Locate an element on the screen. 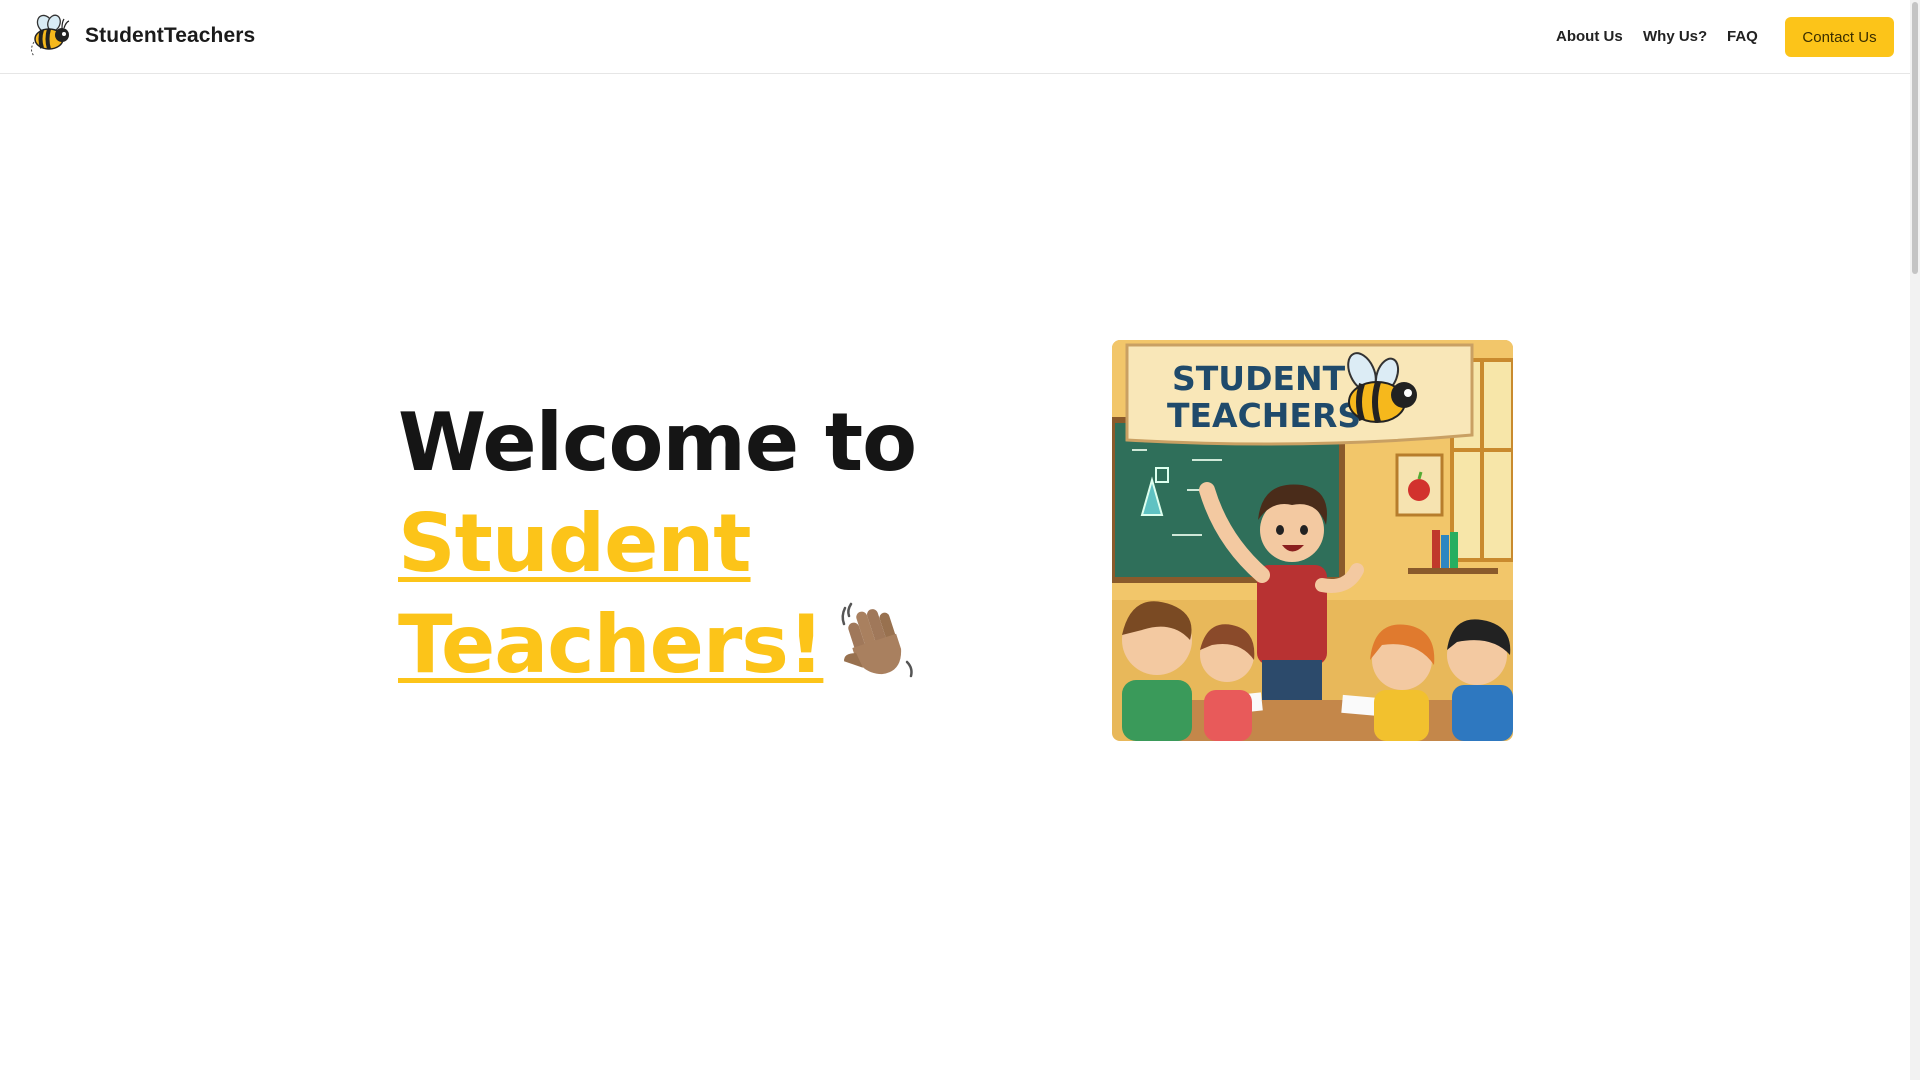 This screenshot has height=1080, width=1920. brand: StudentTeachers is located at coordinates (141, 36).